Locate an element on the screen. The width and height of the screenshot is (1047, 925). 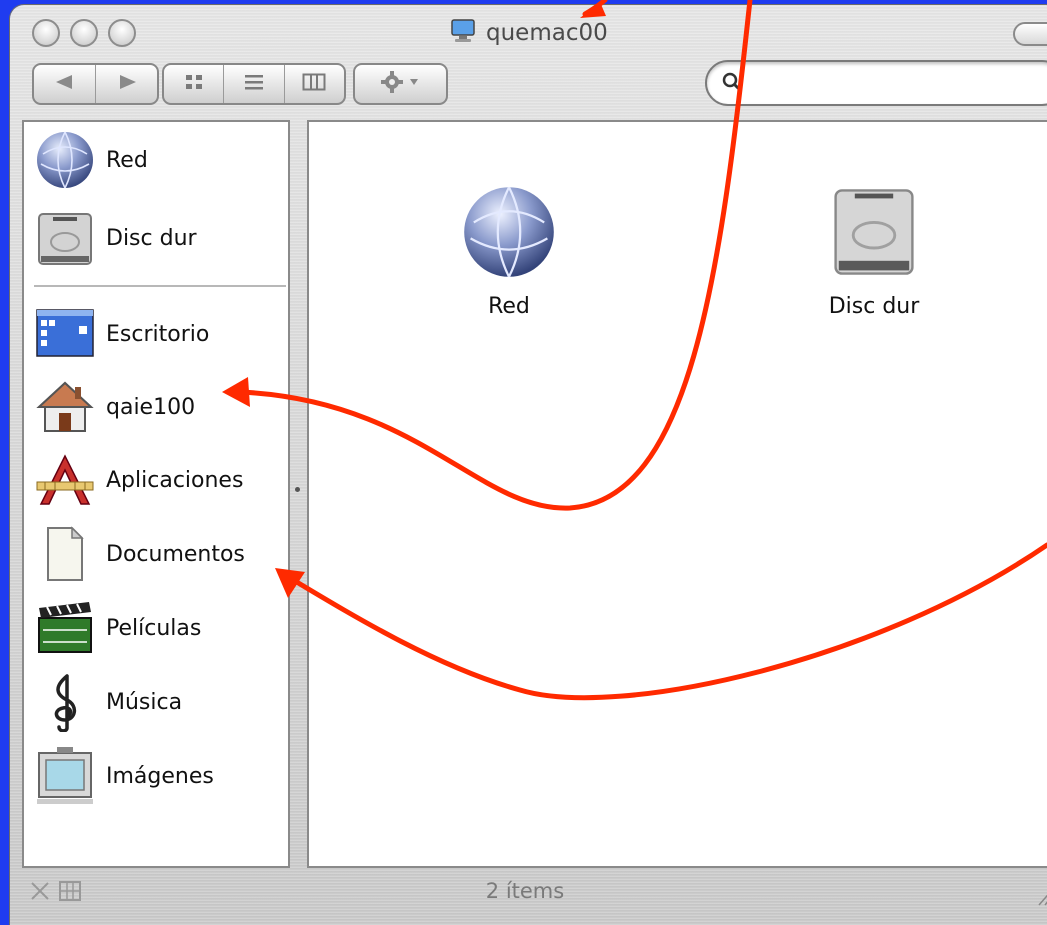
back-arrow-icon is located at coordinates (65, 84).